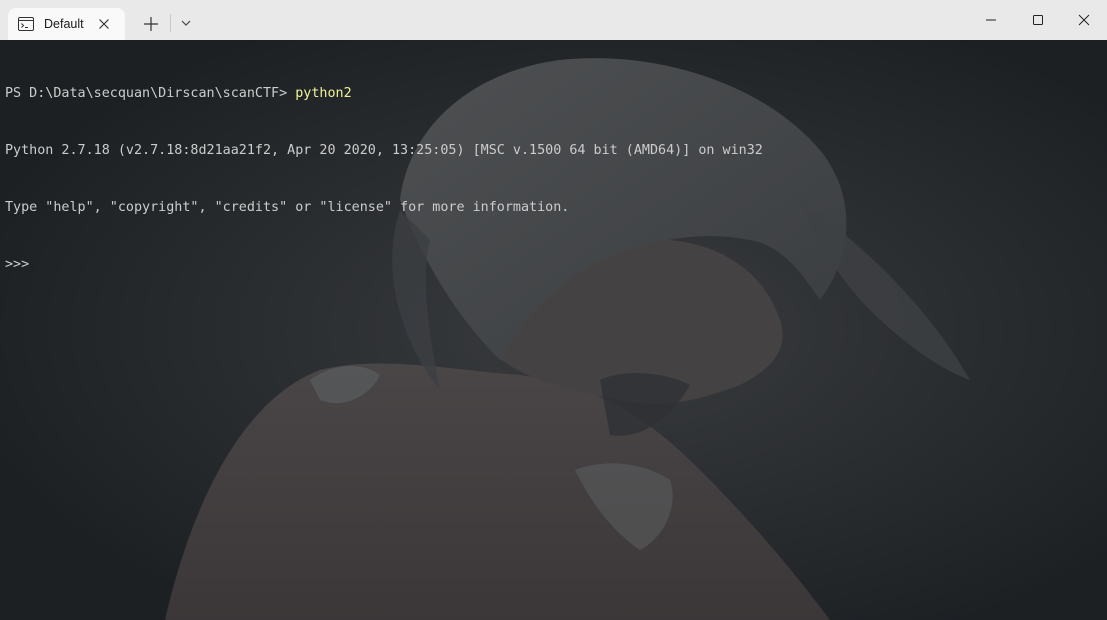 The height and width of the screenshot is (620, 1107). What do you see at coordinates (151, 24) in the screenshot?
I see `new-tab-plus-icon` at bounding box center [151, 24].